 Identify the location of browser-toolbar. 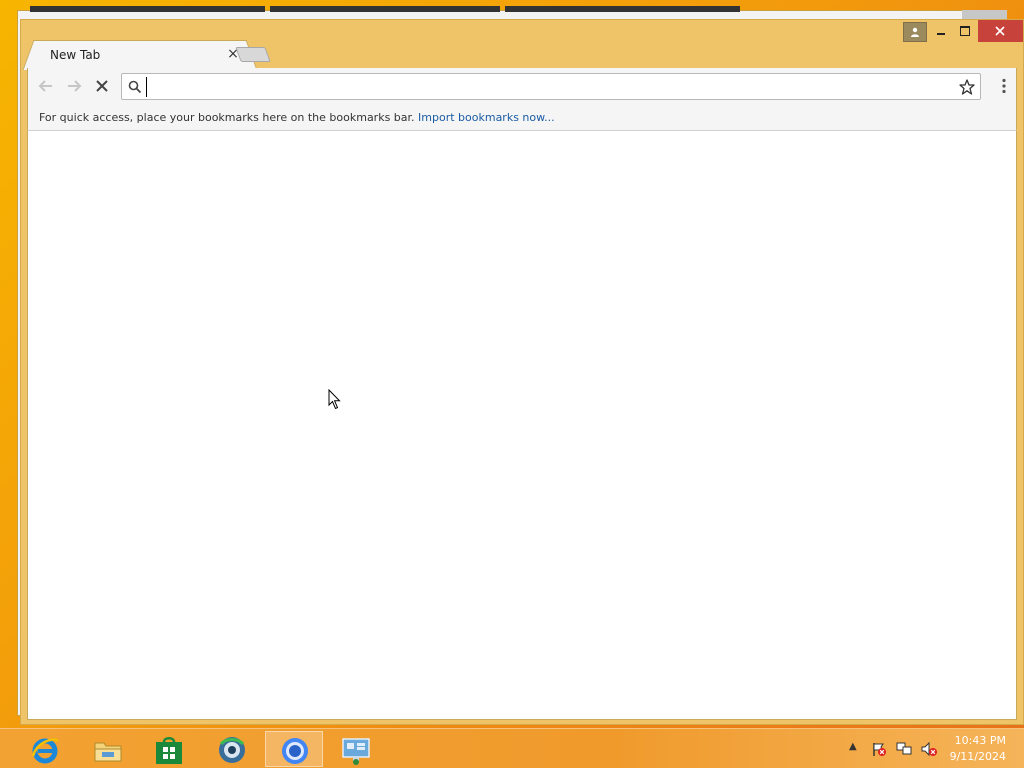
(522, 86).